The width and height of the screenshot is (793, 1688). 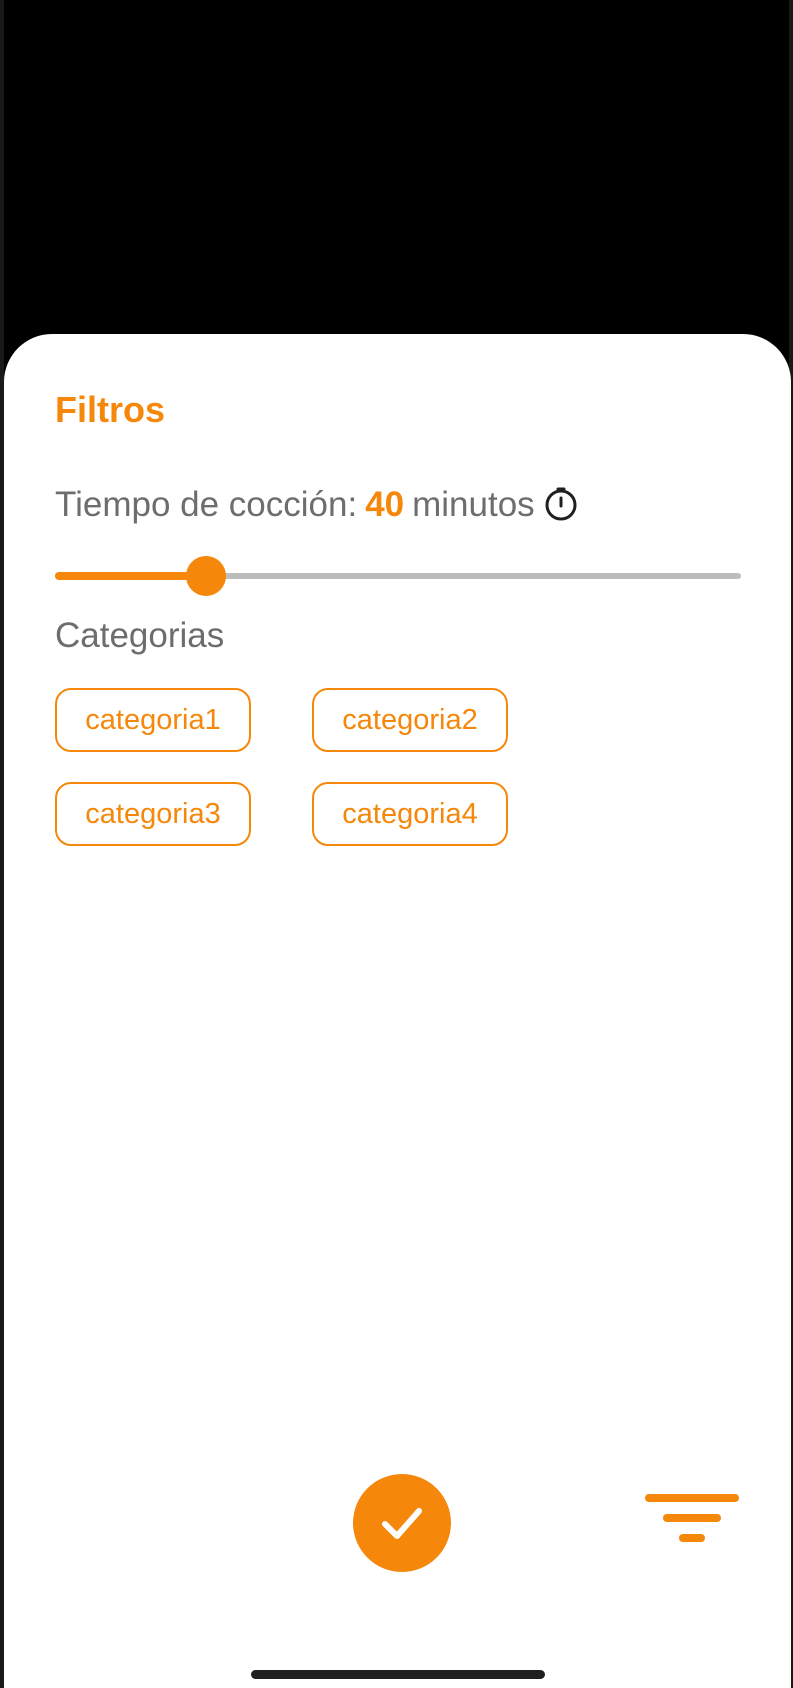 What do you see at coordinates (140, 635) in the screenshot?
I see `categories-label: Categorias` at bounding box center [140, 635].